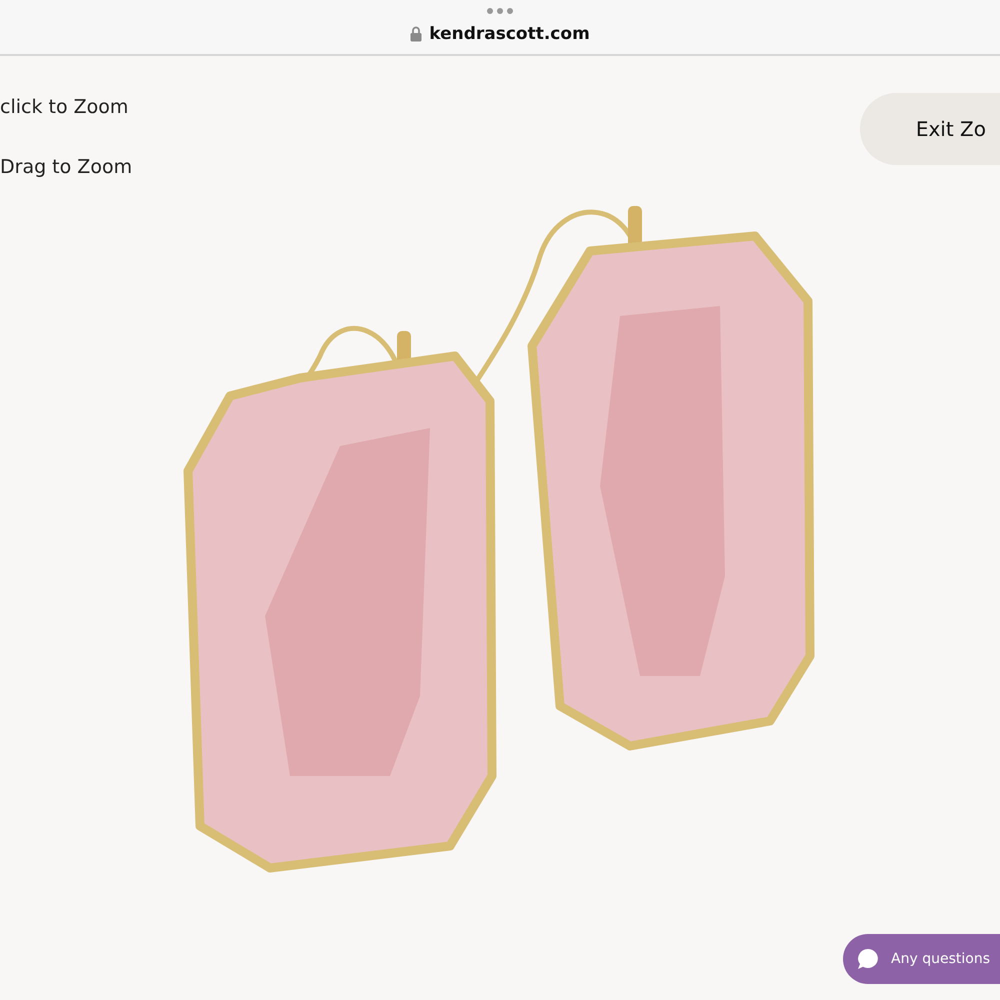 The width and height of the screenshot is (1000, 1000). I want to click on lock-icon, so click(416, 34).